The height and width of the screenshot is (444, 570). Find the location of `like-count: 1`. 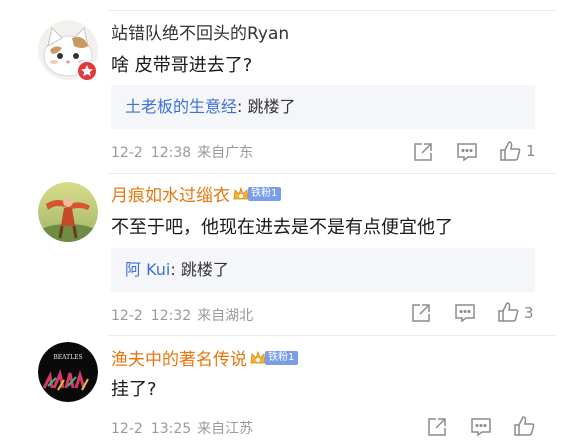

like-count: 1 is located at coordinates (531, 151).